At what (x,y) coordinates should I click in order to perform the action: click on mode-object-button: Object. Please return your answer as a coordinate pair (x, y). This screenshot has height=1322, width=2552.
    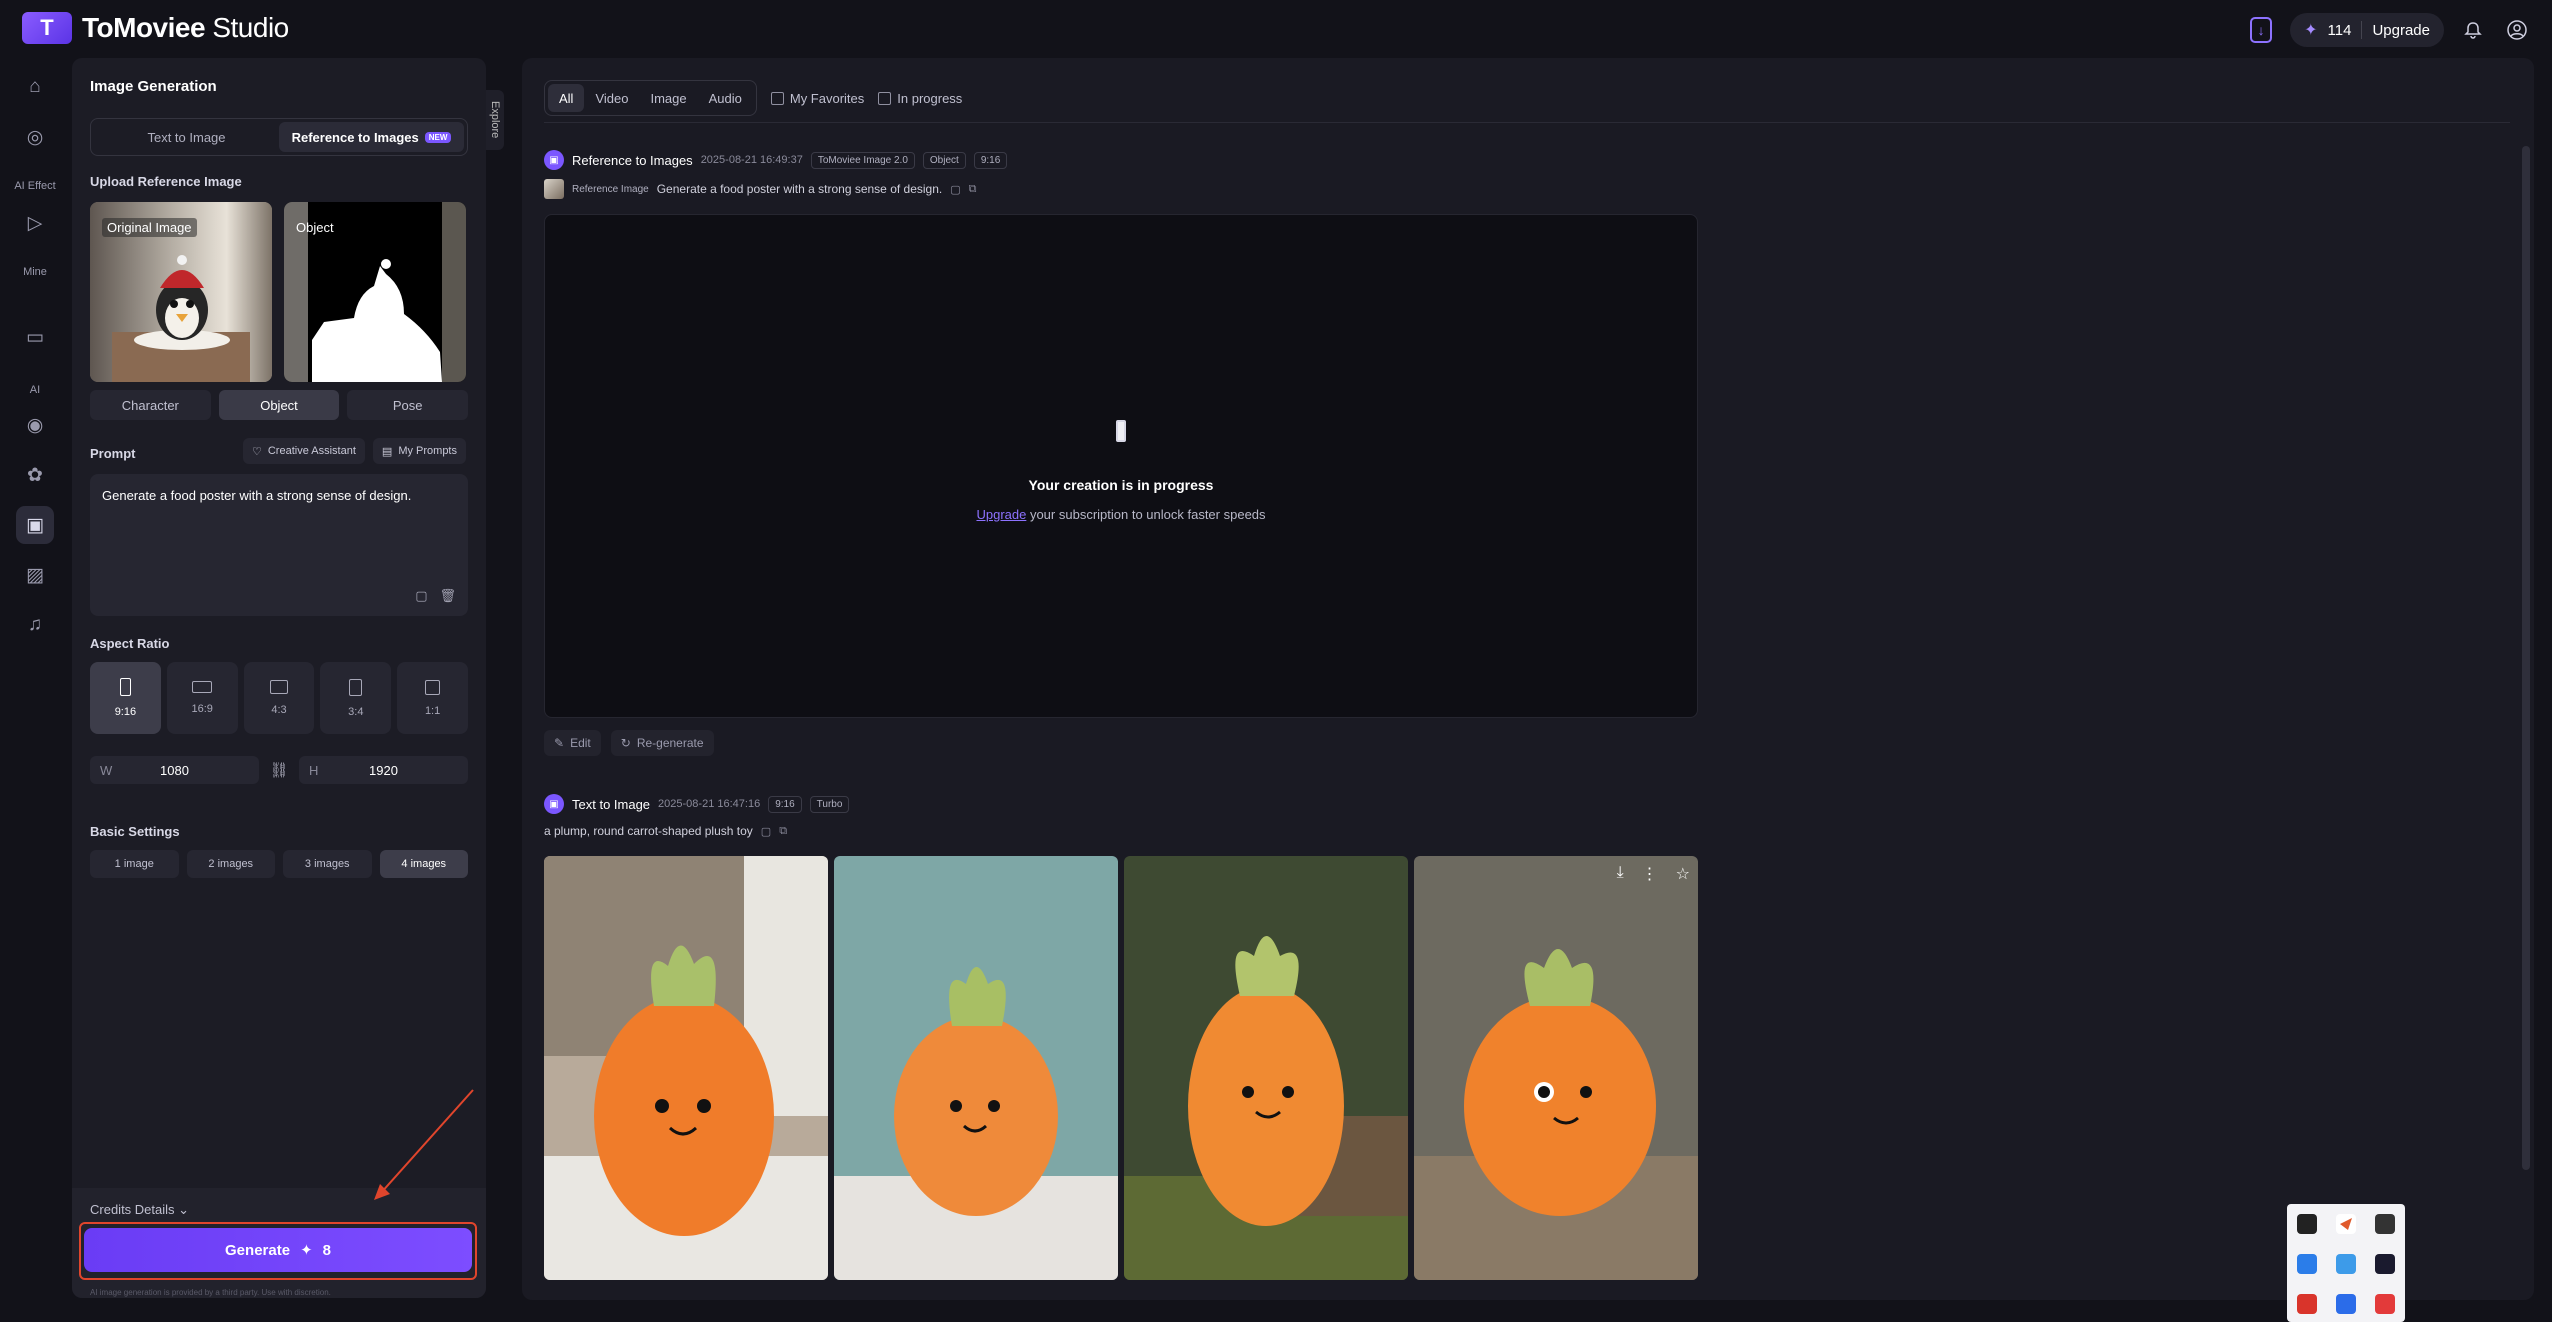
    Looking at the image, I should click on (279, 405).